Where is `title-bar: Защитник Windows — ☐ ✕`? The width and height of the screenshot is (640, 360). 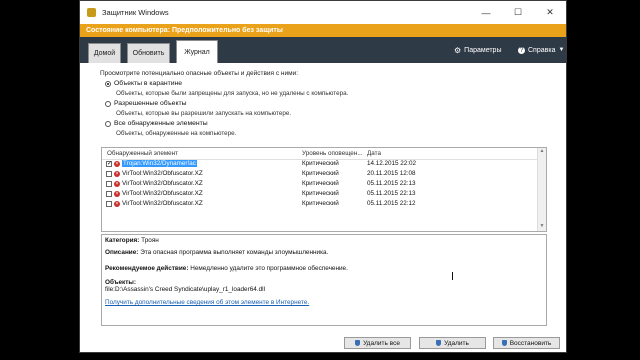
title-bar: Защитник Windows — ☐ ✕ is located at coordinates (323, 12).